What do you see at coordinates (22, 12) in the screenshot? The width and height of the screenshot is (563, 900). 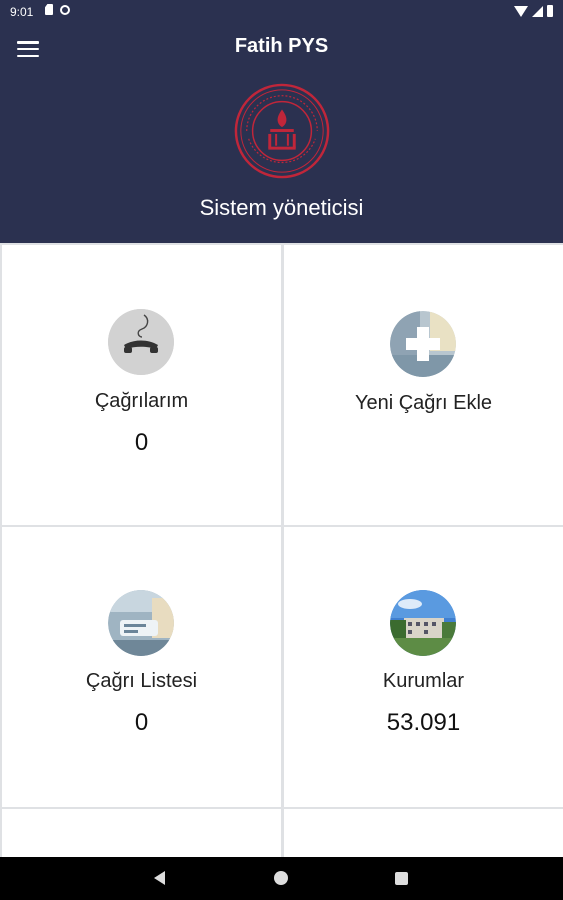 I see `status-time: 9:01` at bounding box center [22, 12].